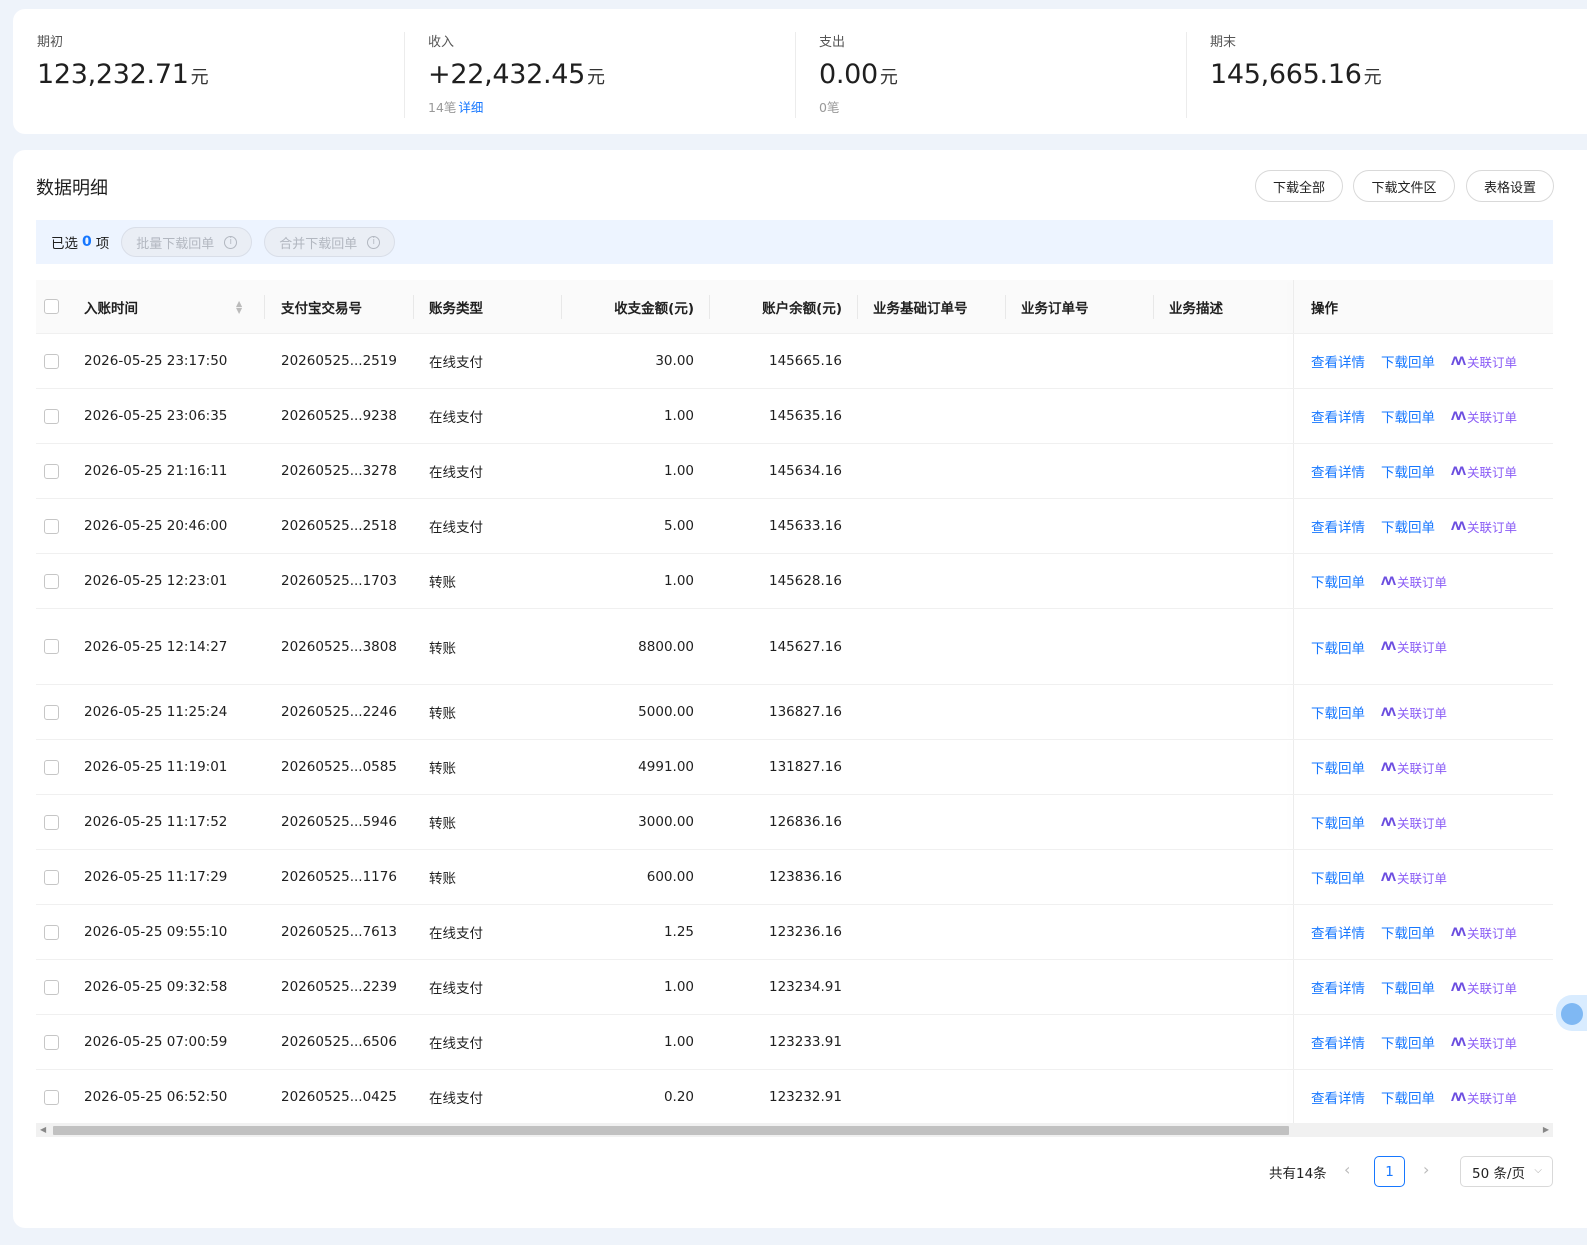 This screenshot has height=1245, width=1587. I want to click on horizontal-scrollbar: ◀ ▶, so click(794, 1130).